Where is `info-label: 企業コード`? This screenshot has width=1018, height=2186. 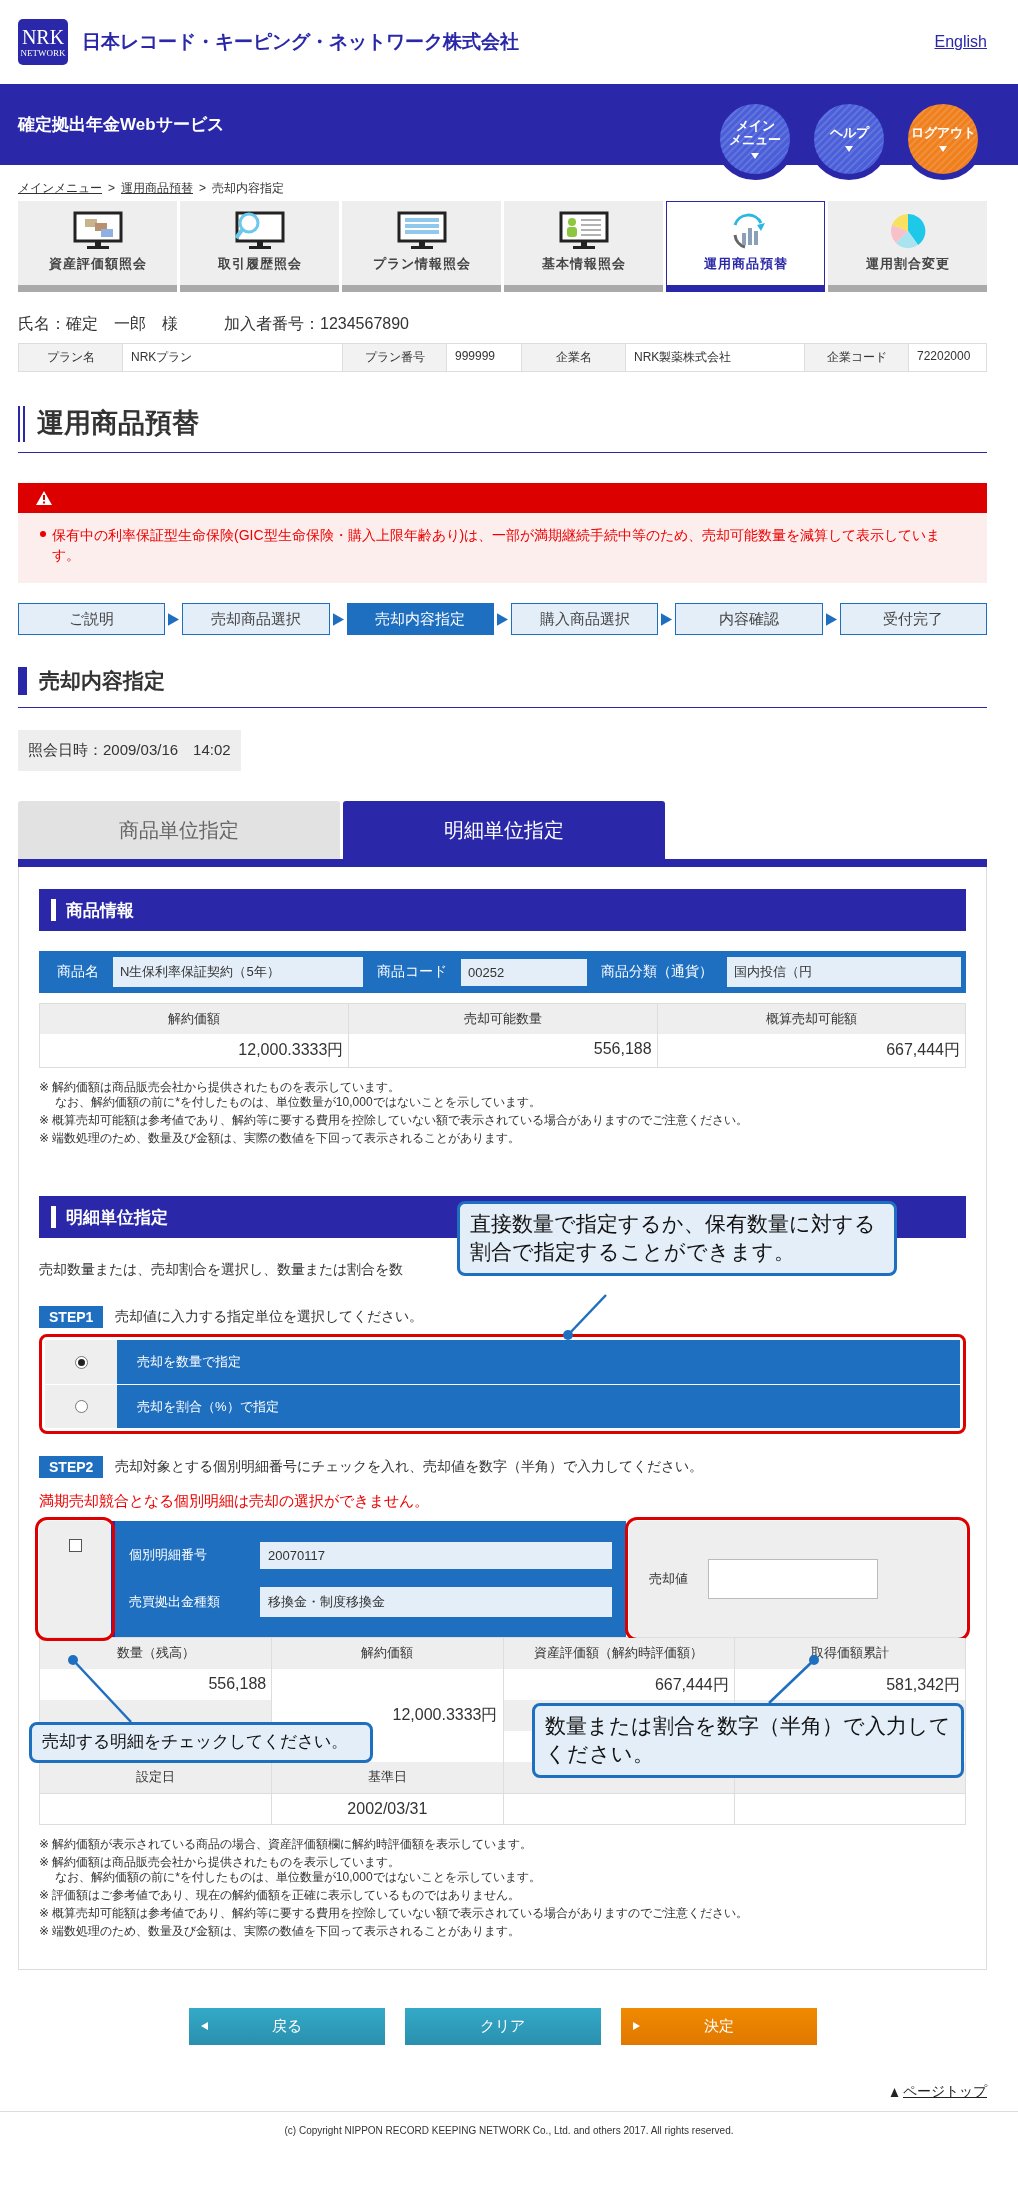
info-label: 企業コード is located at coordinates (856, 357).